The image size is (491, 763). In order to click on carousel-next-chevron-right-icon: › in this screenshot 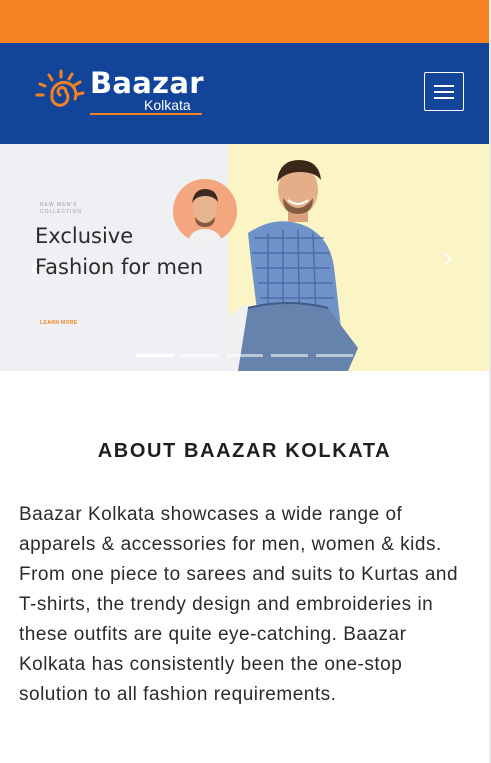, I will do `click(448, 258)`.